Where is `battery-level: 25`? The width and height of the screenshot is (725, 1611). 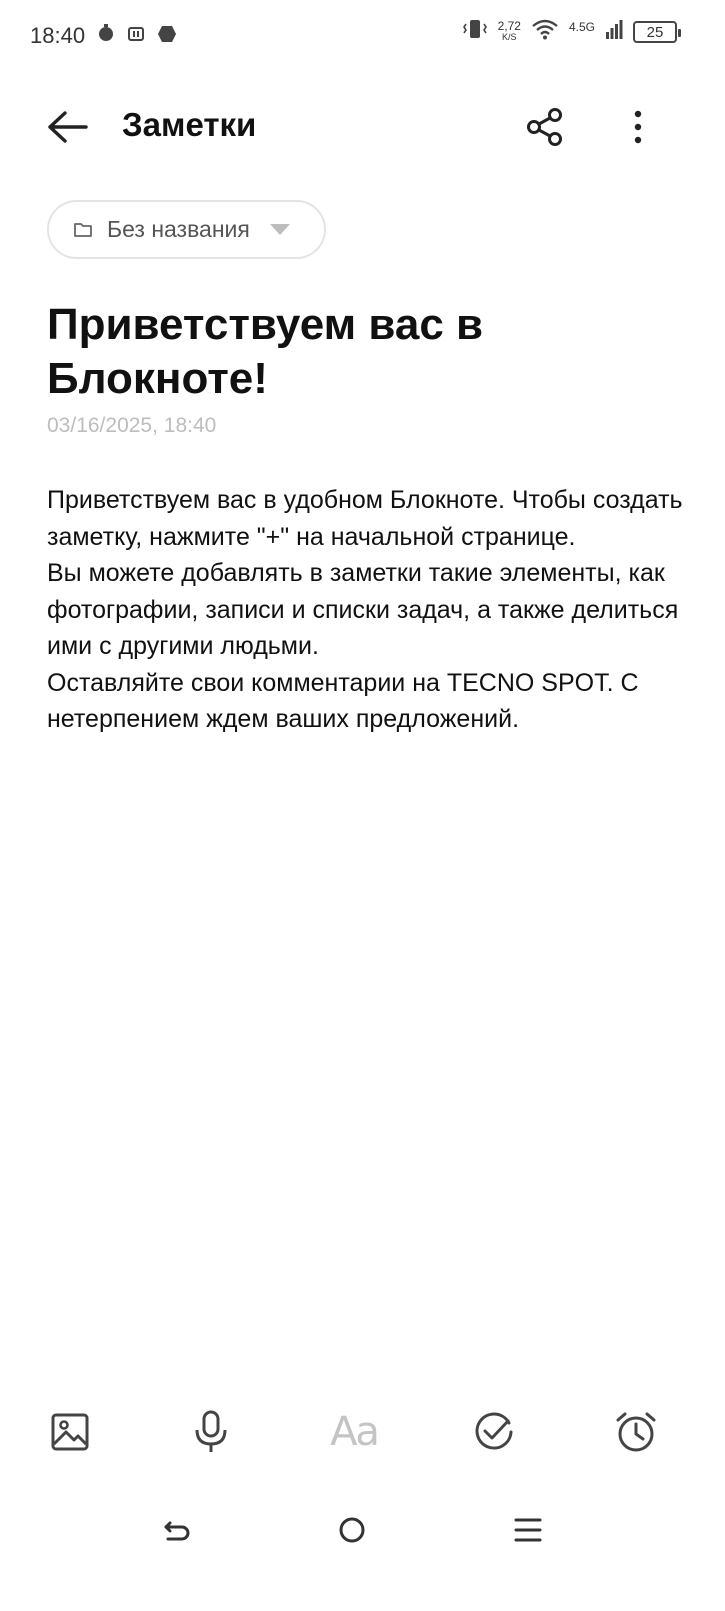
battery-level: 25 is located at coordinates (655, 32).